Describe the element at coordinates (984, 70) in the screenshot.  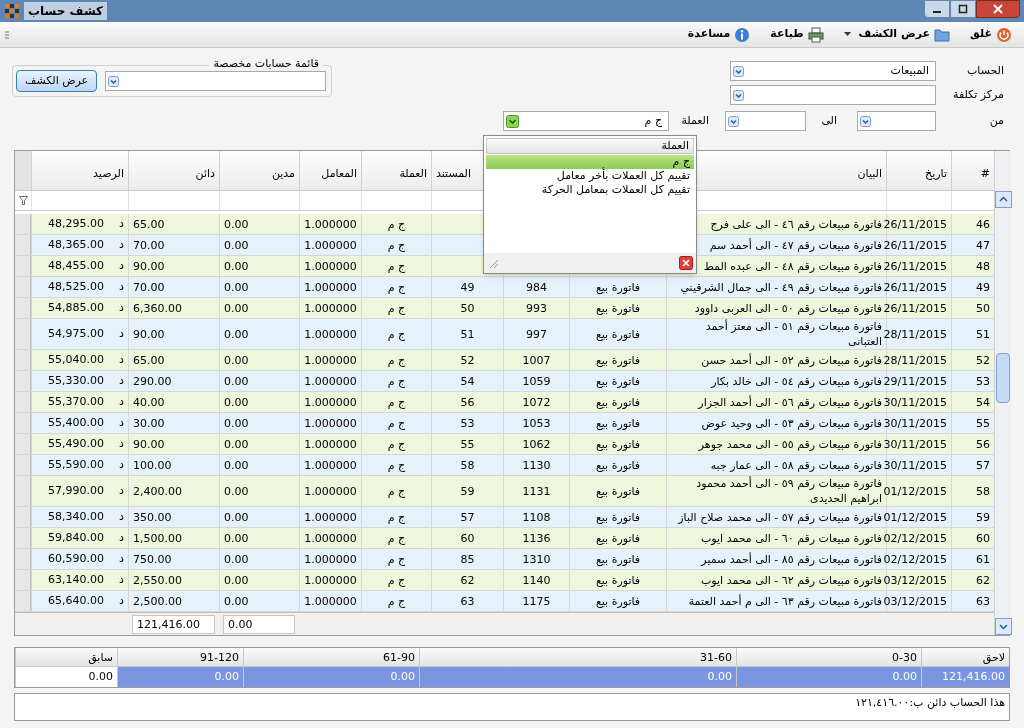
I see `field-label: الحساب` at that location.